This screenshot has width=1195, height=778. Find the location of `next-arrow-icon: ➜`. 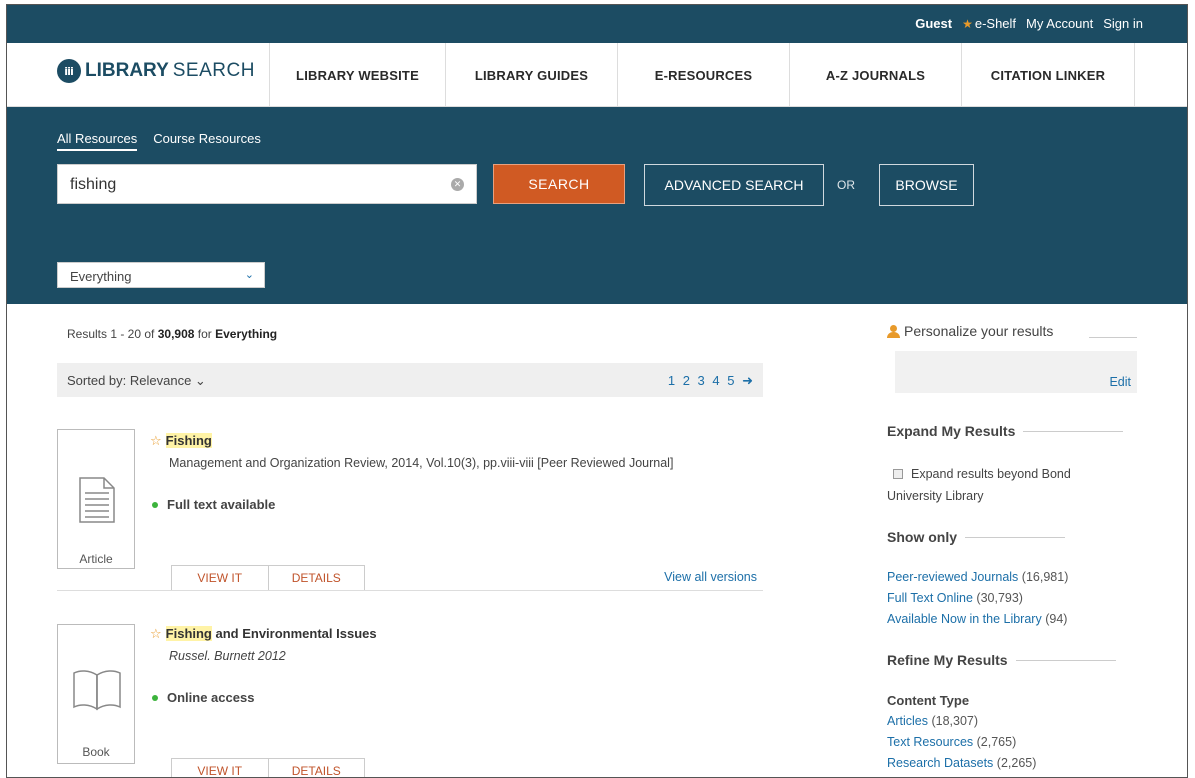

next-arrow-icon: ➜ is located at coordinates (748, 380).